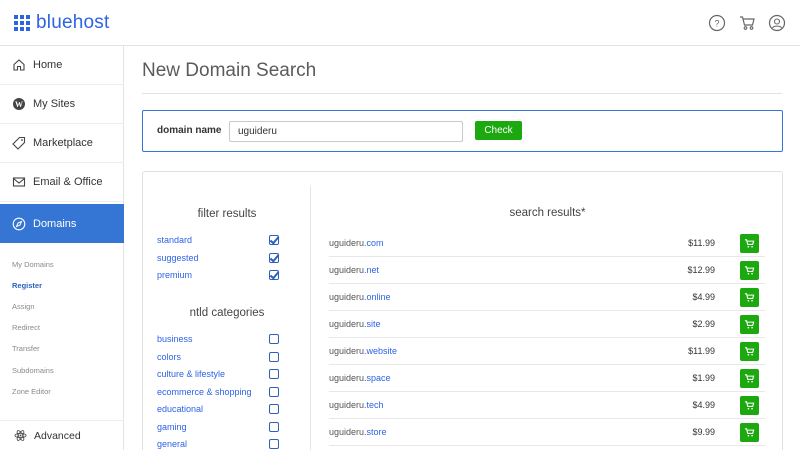 Image resolution: width=800 pixels, height=450 pixels. Describe the element at coordinates (218, 339) in the screenshot. I see `ntld-business: business` at that location.